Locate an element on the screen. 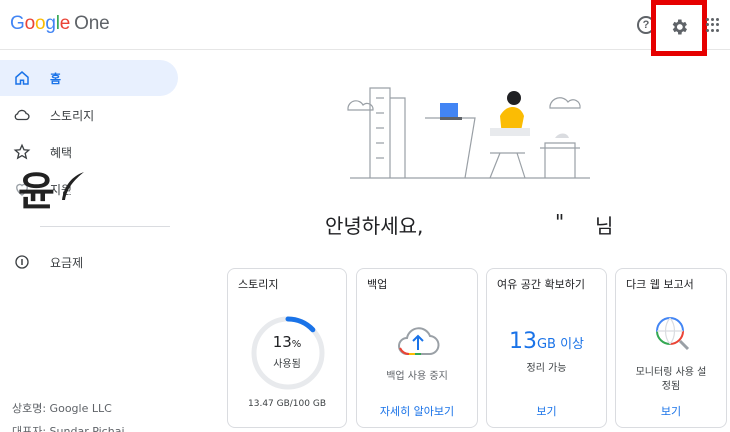  learn-more-link: 자세히 알아보기 is located at coordinates (417, 411).